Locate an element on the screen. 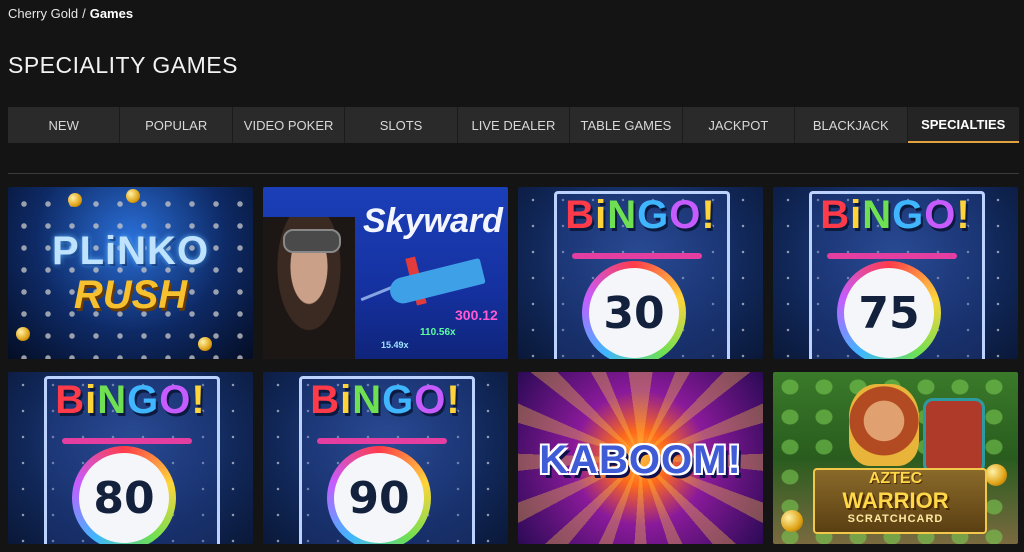 The image size is (1024, 552). airplane-icon is located at coordinates (436, 282).